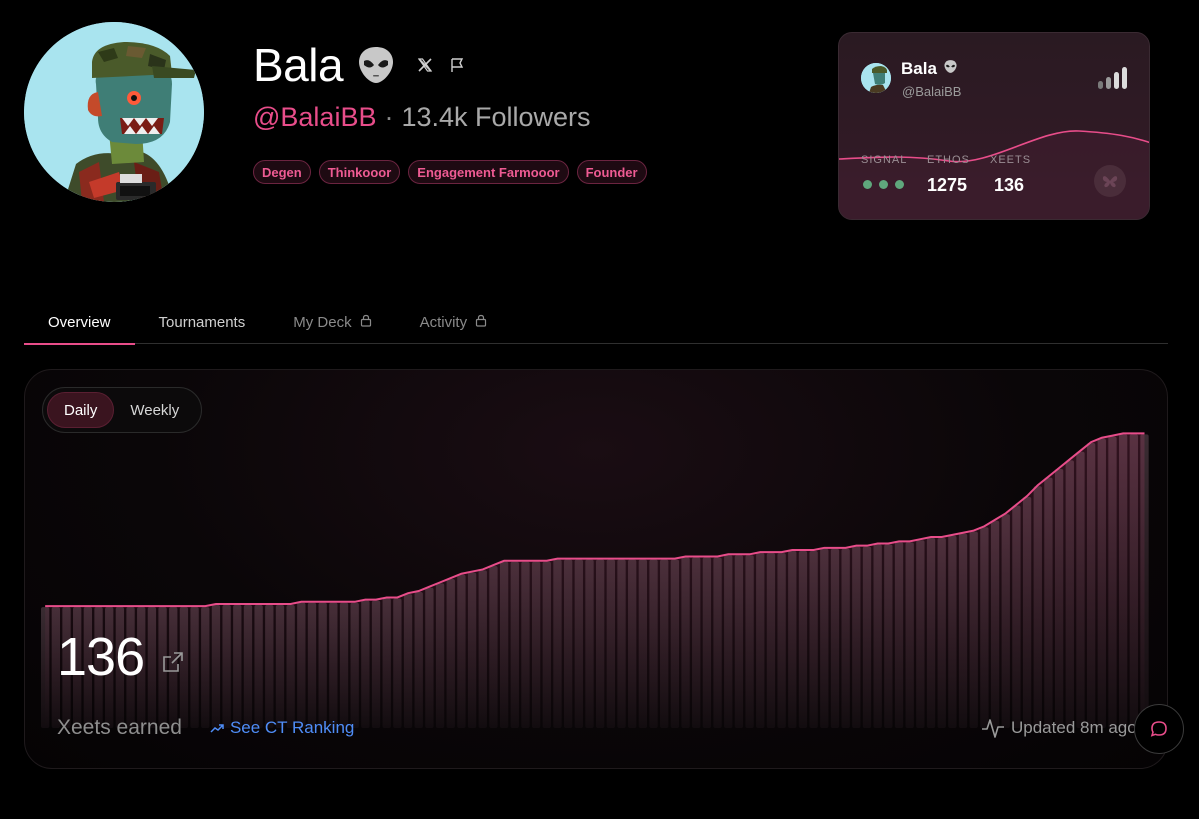 This screenshot has width=1199, height=819. Describe the element at coordinates (1112, 78) in the screenshot. I see `signal-strength-icon` at that location.